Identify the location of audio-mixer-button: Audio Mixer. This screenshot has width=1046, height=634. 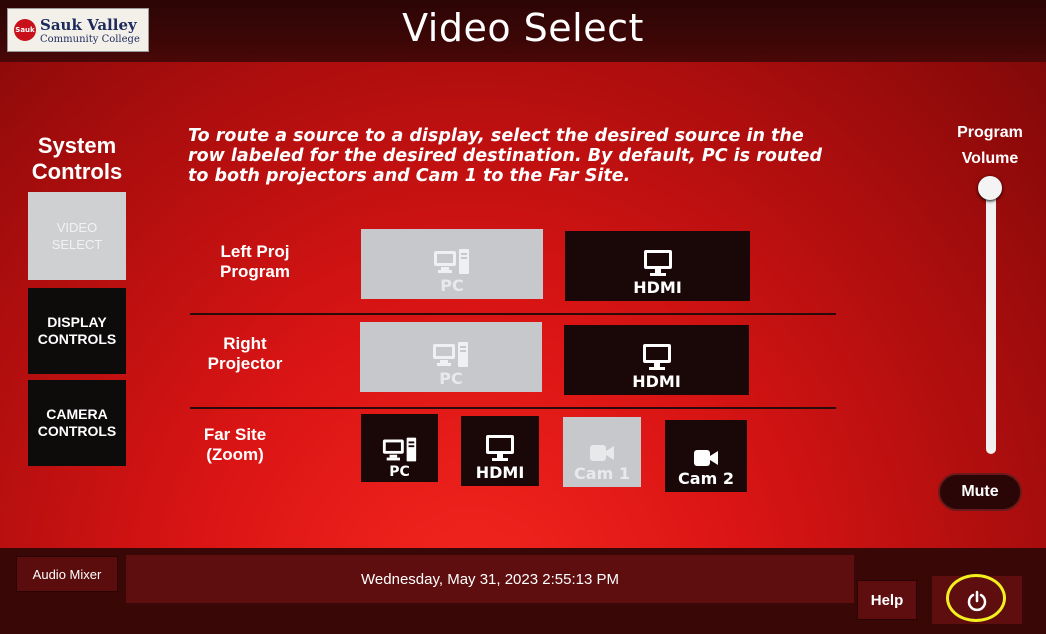
(67, 574).